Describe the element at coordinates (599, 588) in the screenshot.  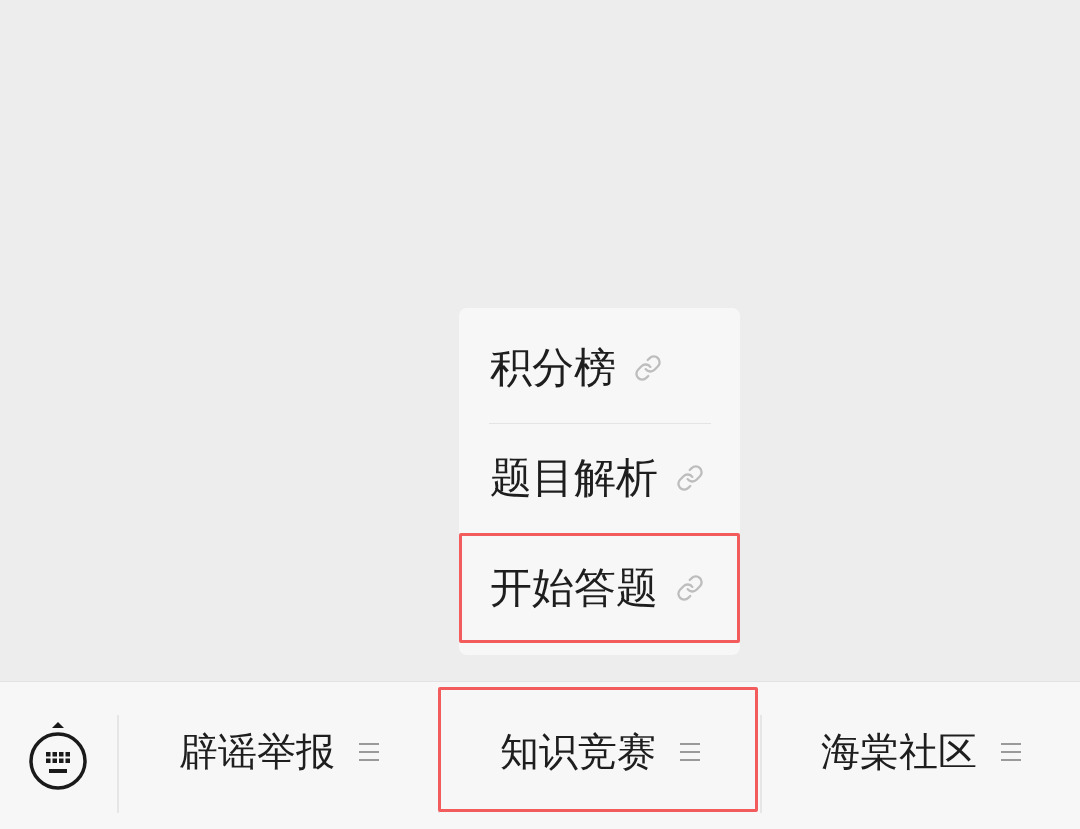
I see `menu-item: 开始答题` at that location.